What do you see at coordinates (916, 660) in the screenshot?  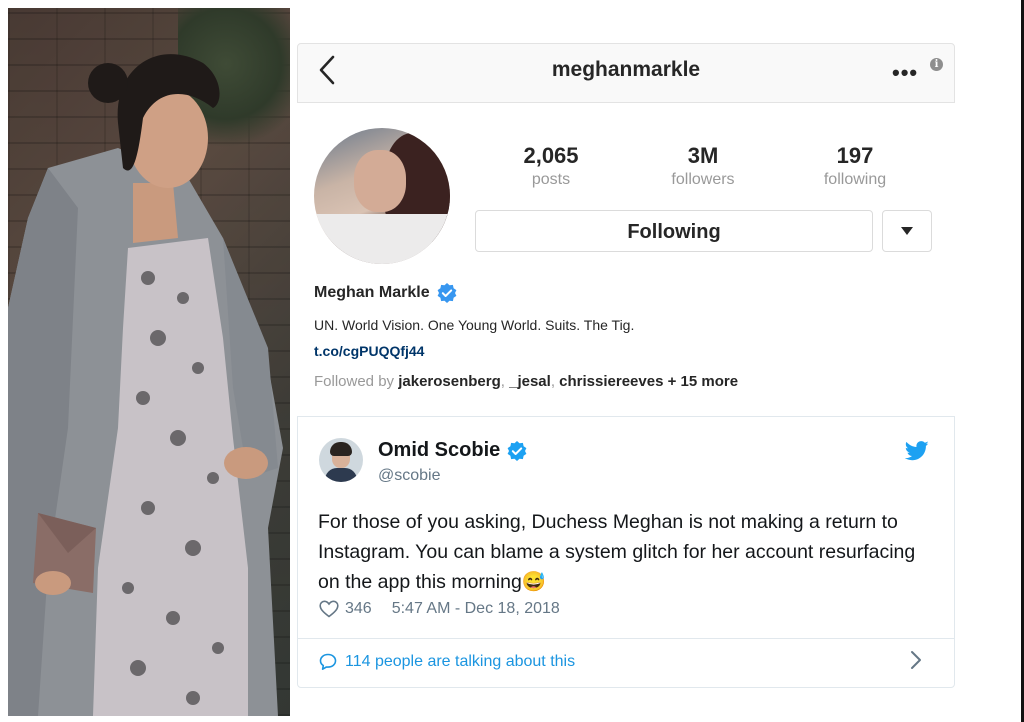 I see `chevron-right-icon` at bounding box center [916, 660].